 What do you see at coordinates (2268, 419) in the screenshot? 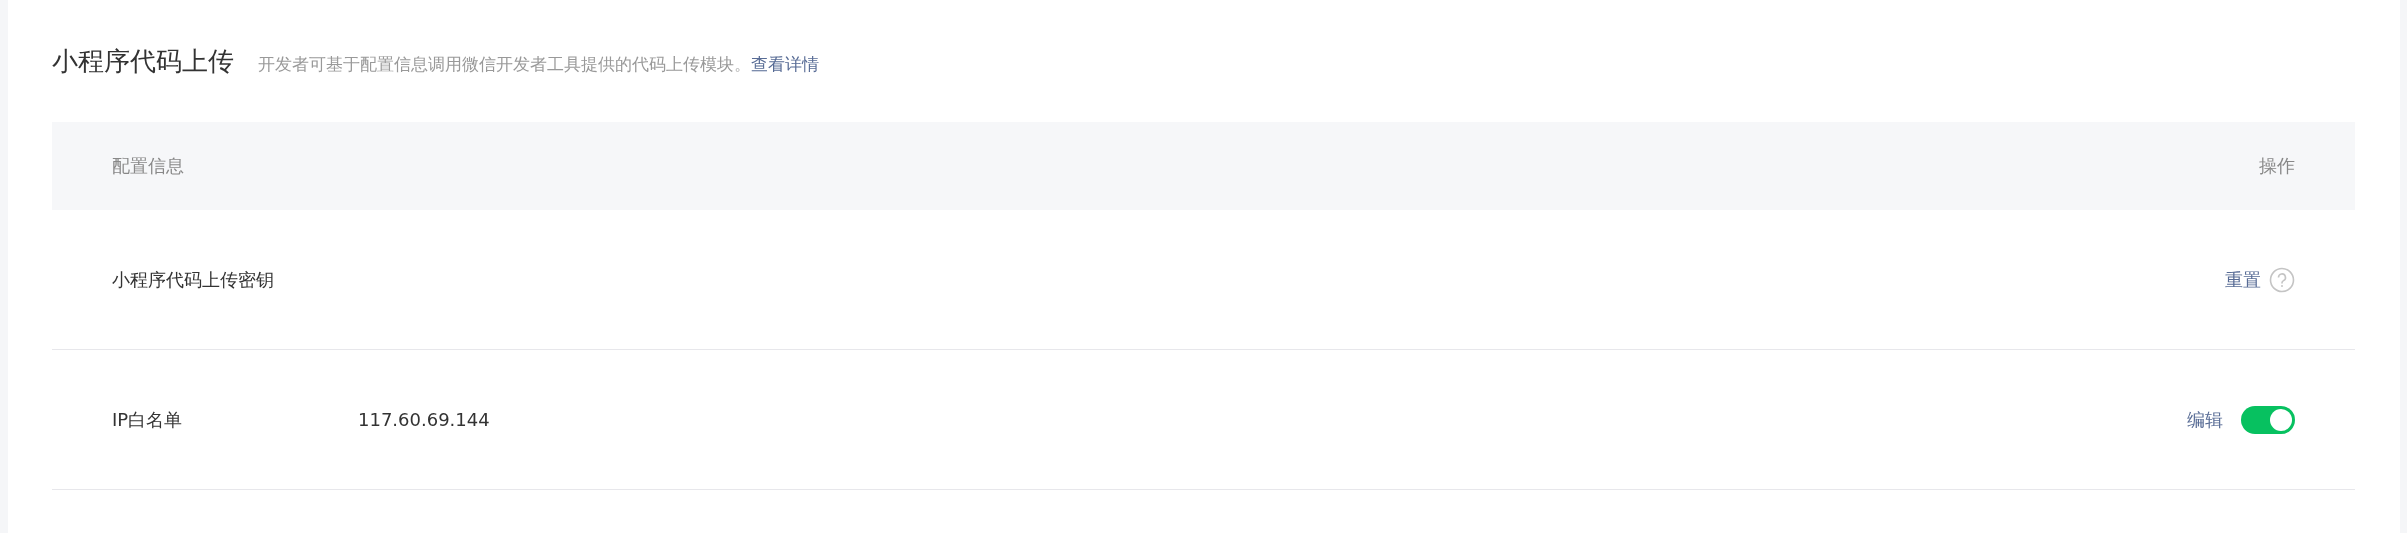
I see `toggle-switch` at bounding box center [2268, 419].